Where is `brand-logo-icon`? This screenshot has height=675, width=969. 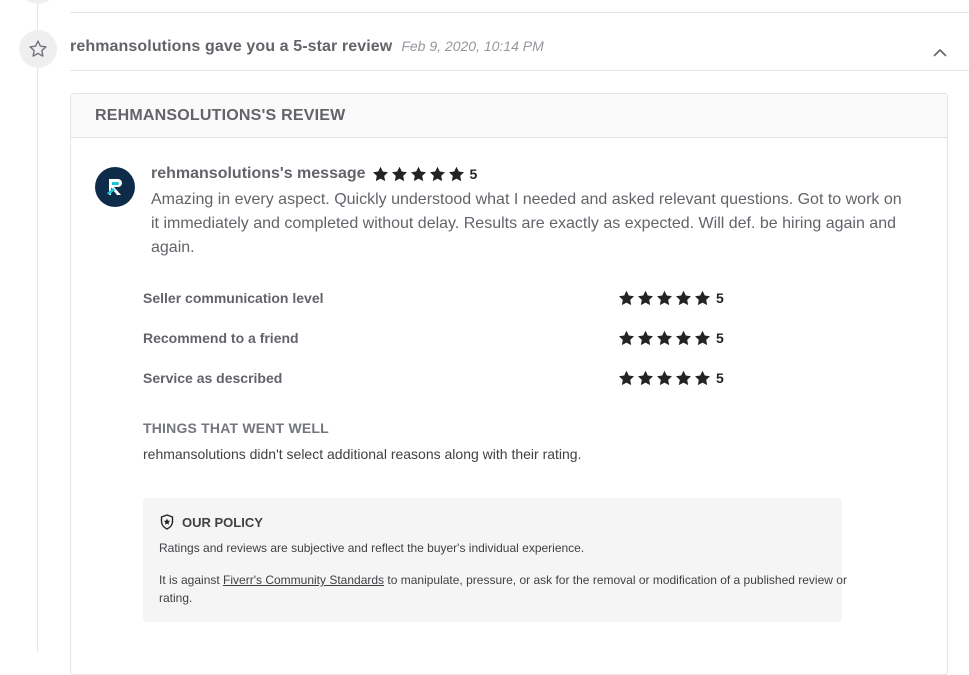
brand-logo-icon is located at coordinates (114, 187).